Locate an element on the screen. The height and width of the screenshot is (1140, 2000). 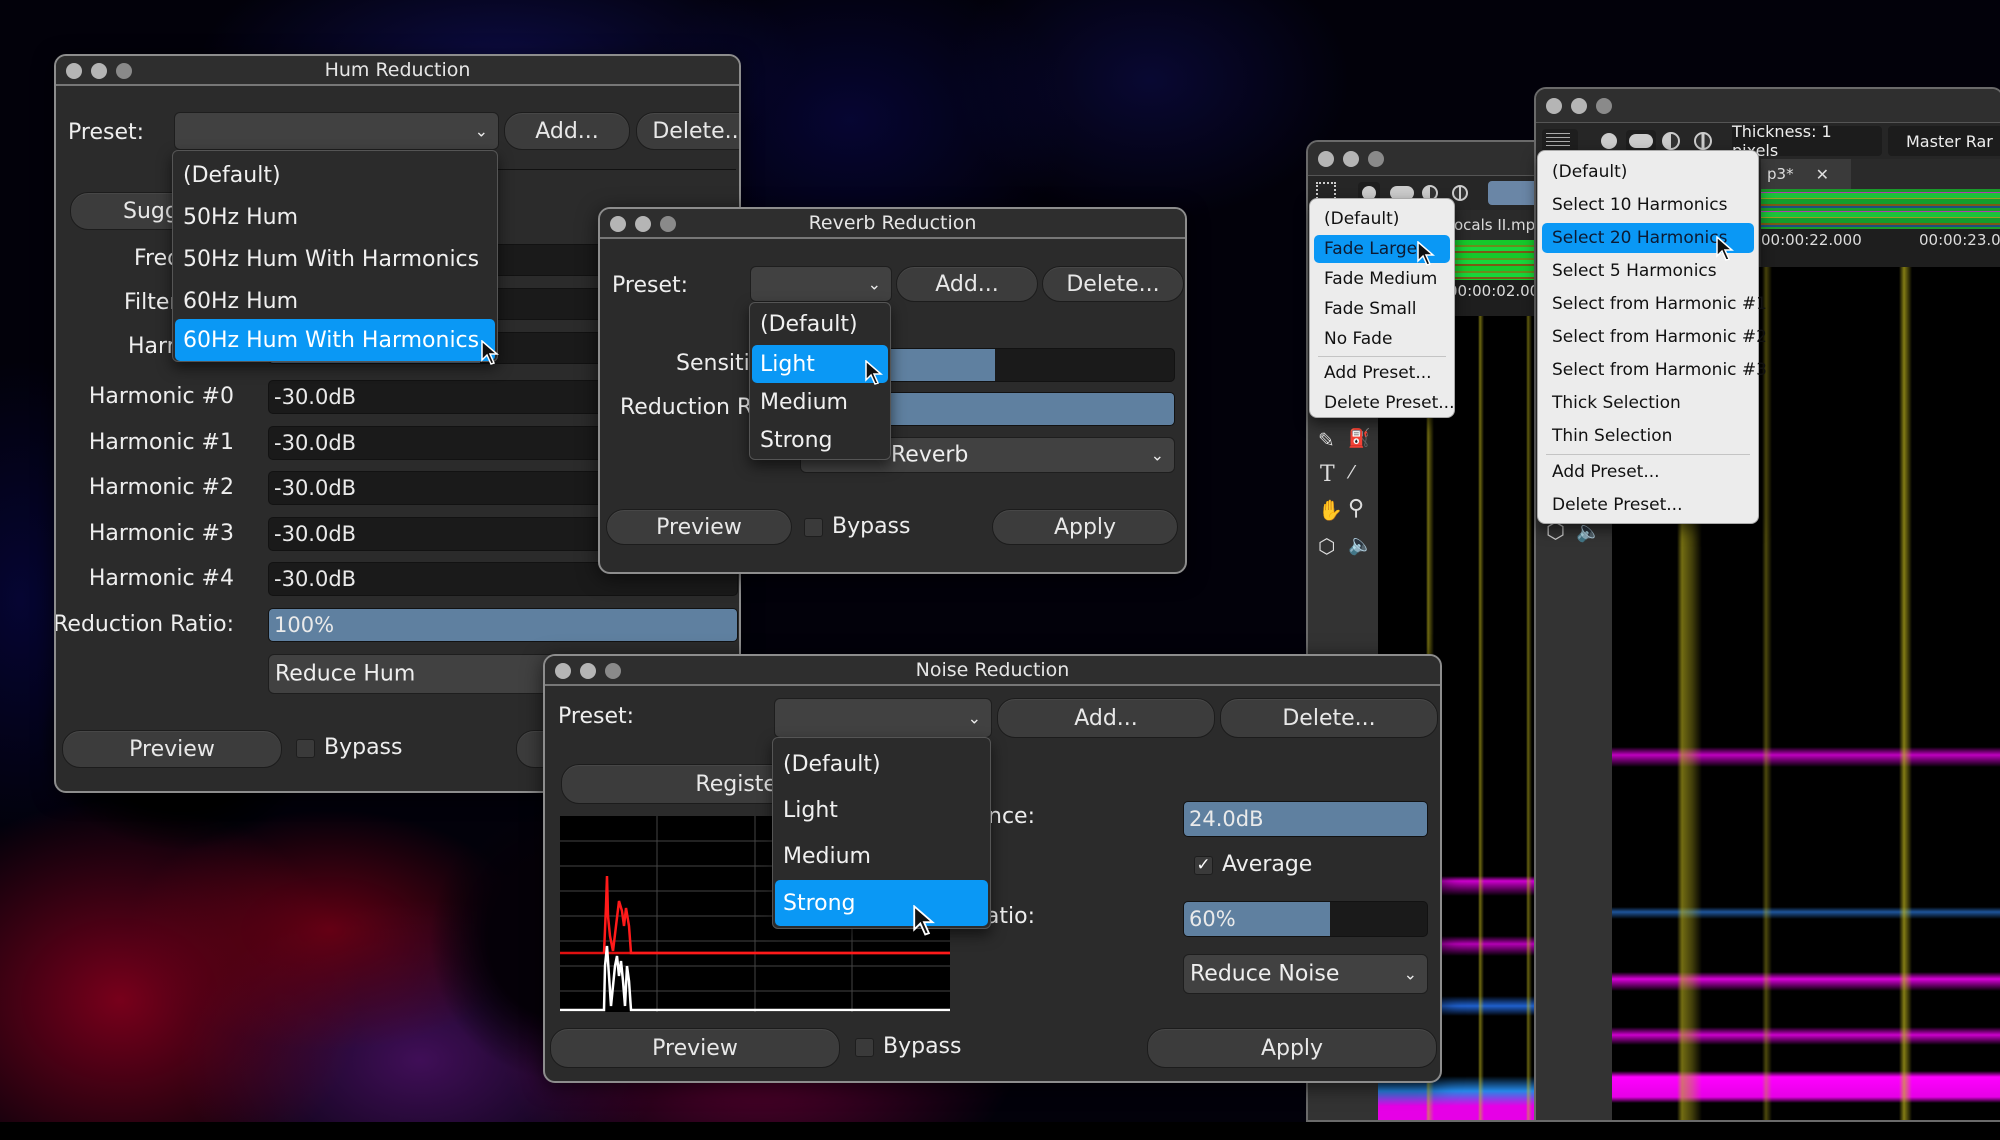
menu-item: Thick Selection is located at coordinates (1648, 403).